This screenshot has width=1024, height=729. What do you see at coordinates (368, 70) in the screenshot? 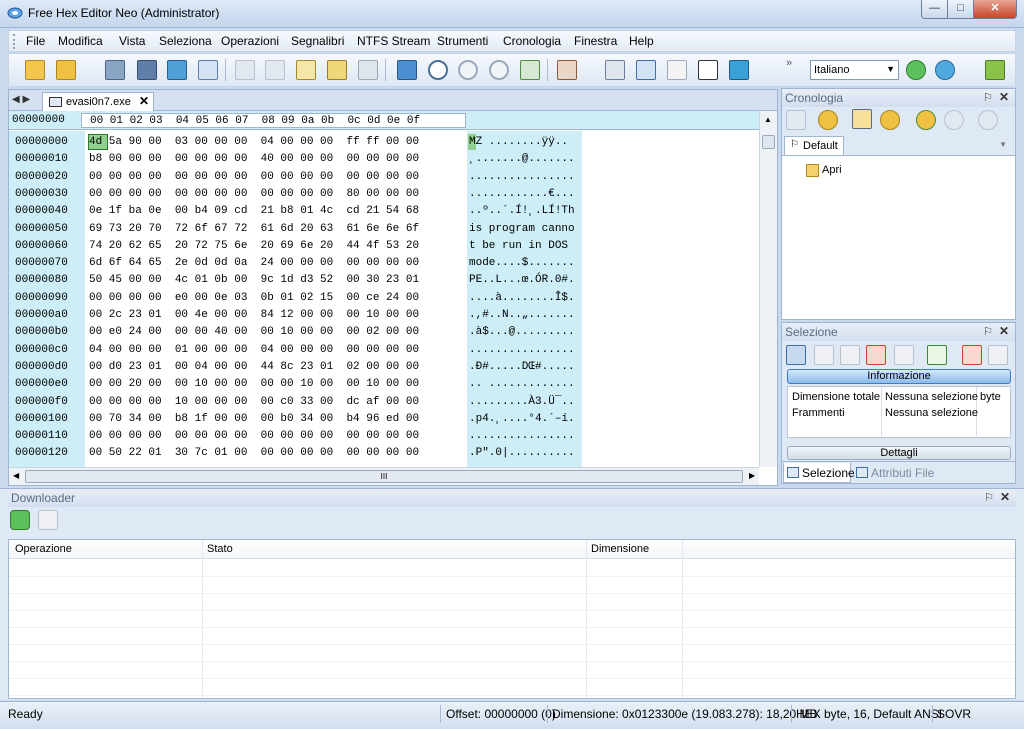
I see `paste-icon` at bounding box center [368, 70].